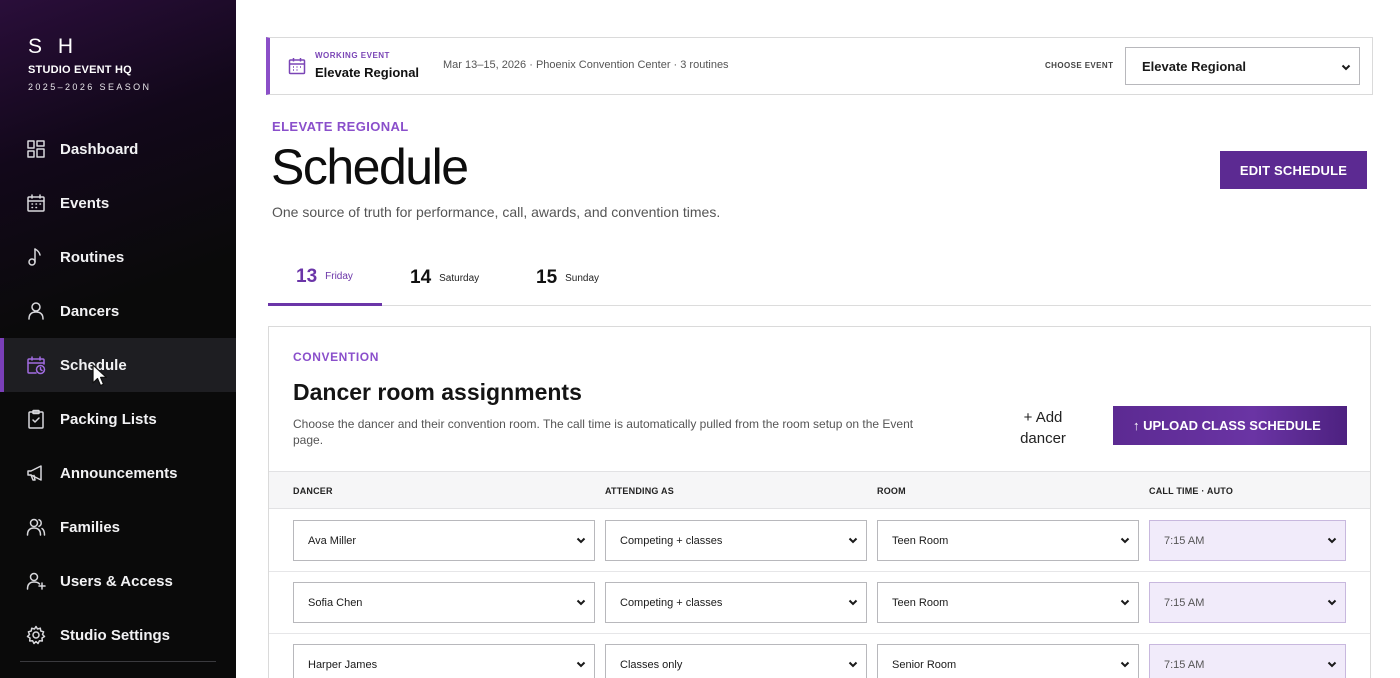 The height and width of the screenshot is (678, 1400). I want to click on sidebar-item-packing-lists: Packing Lists, so click(118, 419).